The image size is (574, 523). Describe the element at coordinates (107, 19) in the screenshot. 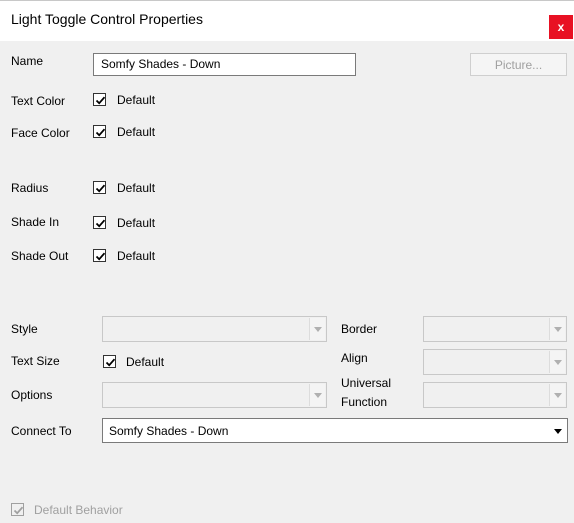

I see `window-title: Light Toggle Control Properties` at that location.